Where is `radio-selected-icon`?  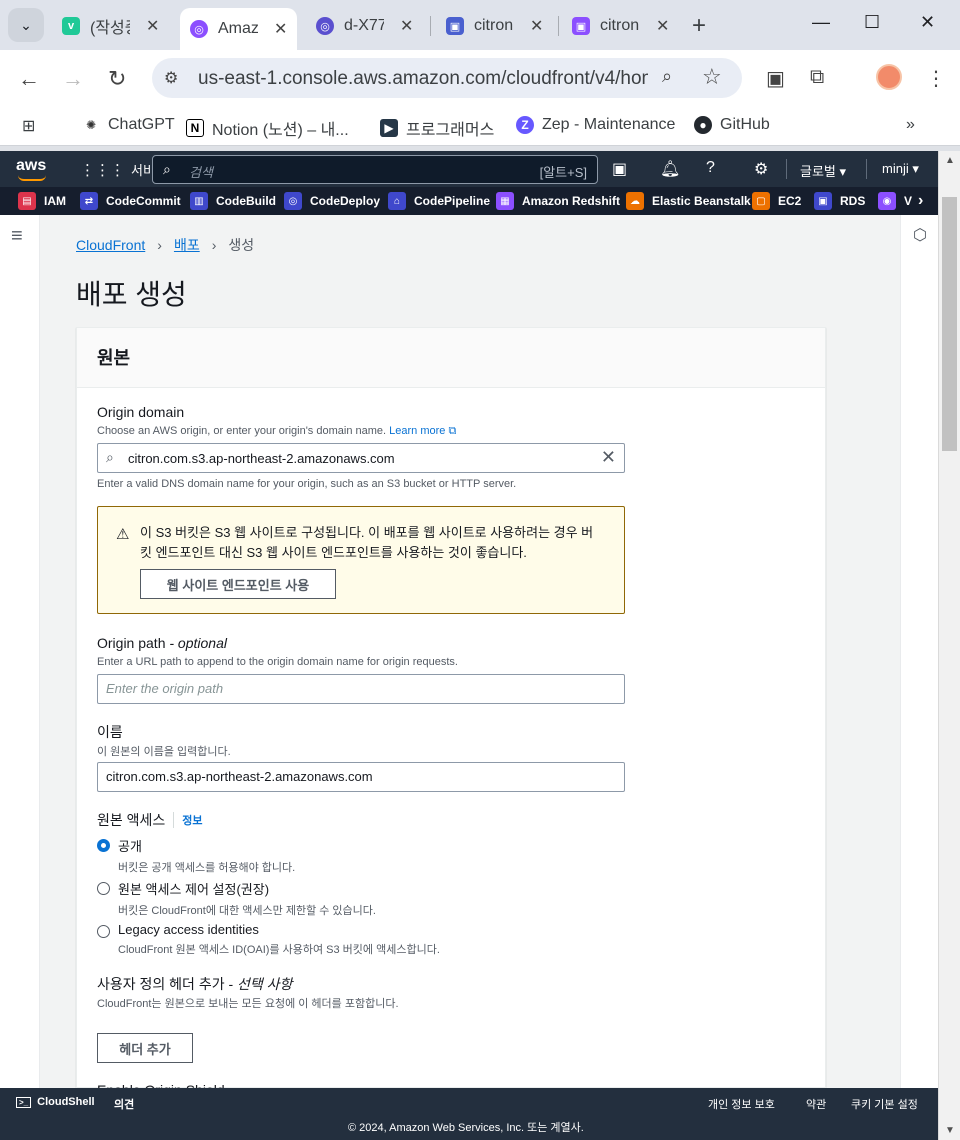 radio-selected-icon is located at coordinates (103, 845).